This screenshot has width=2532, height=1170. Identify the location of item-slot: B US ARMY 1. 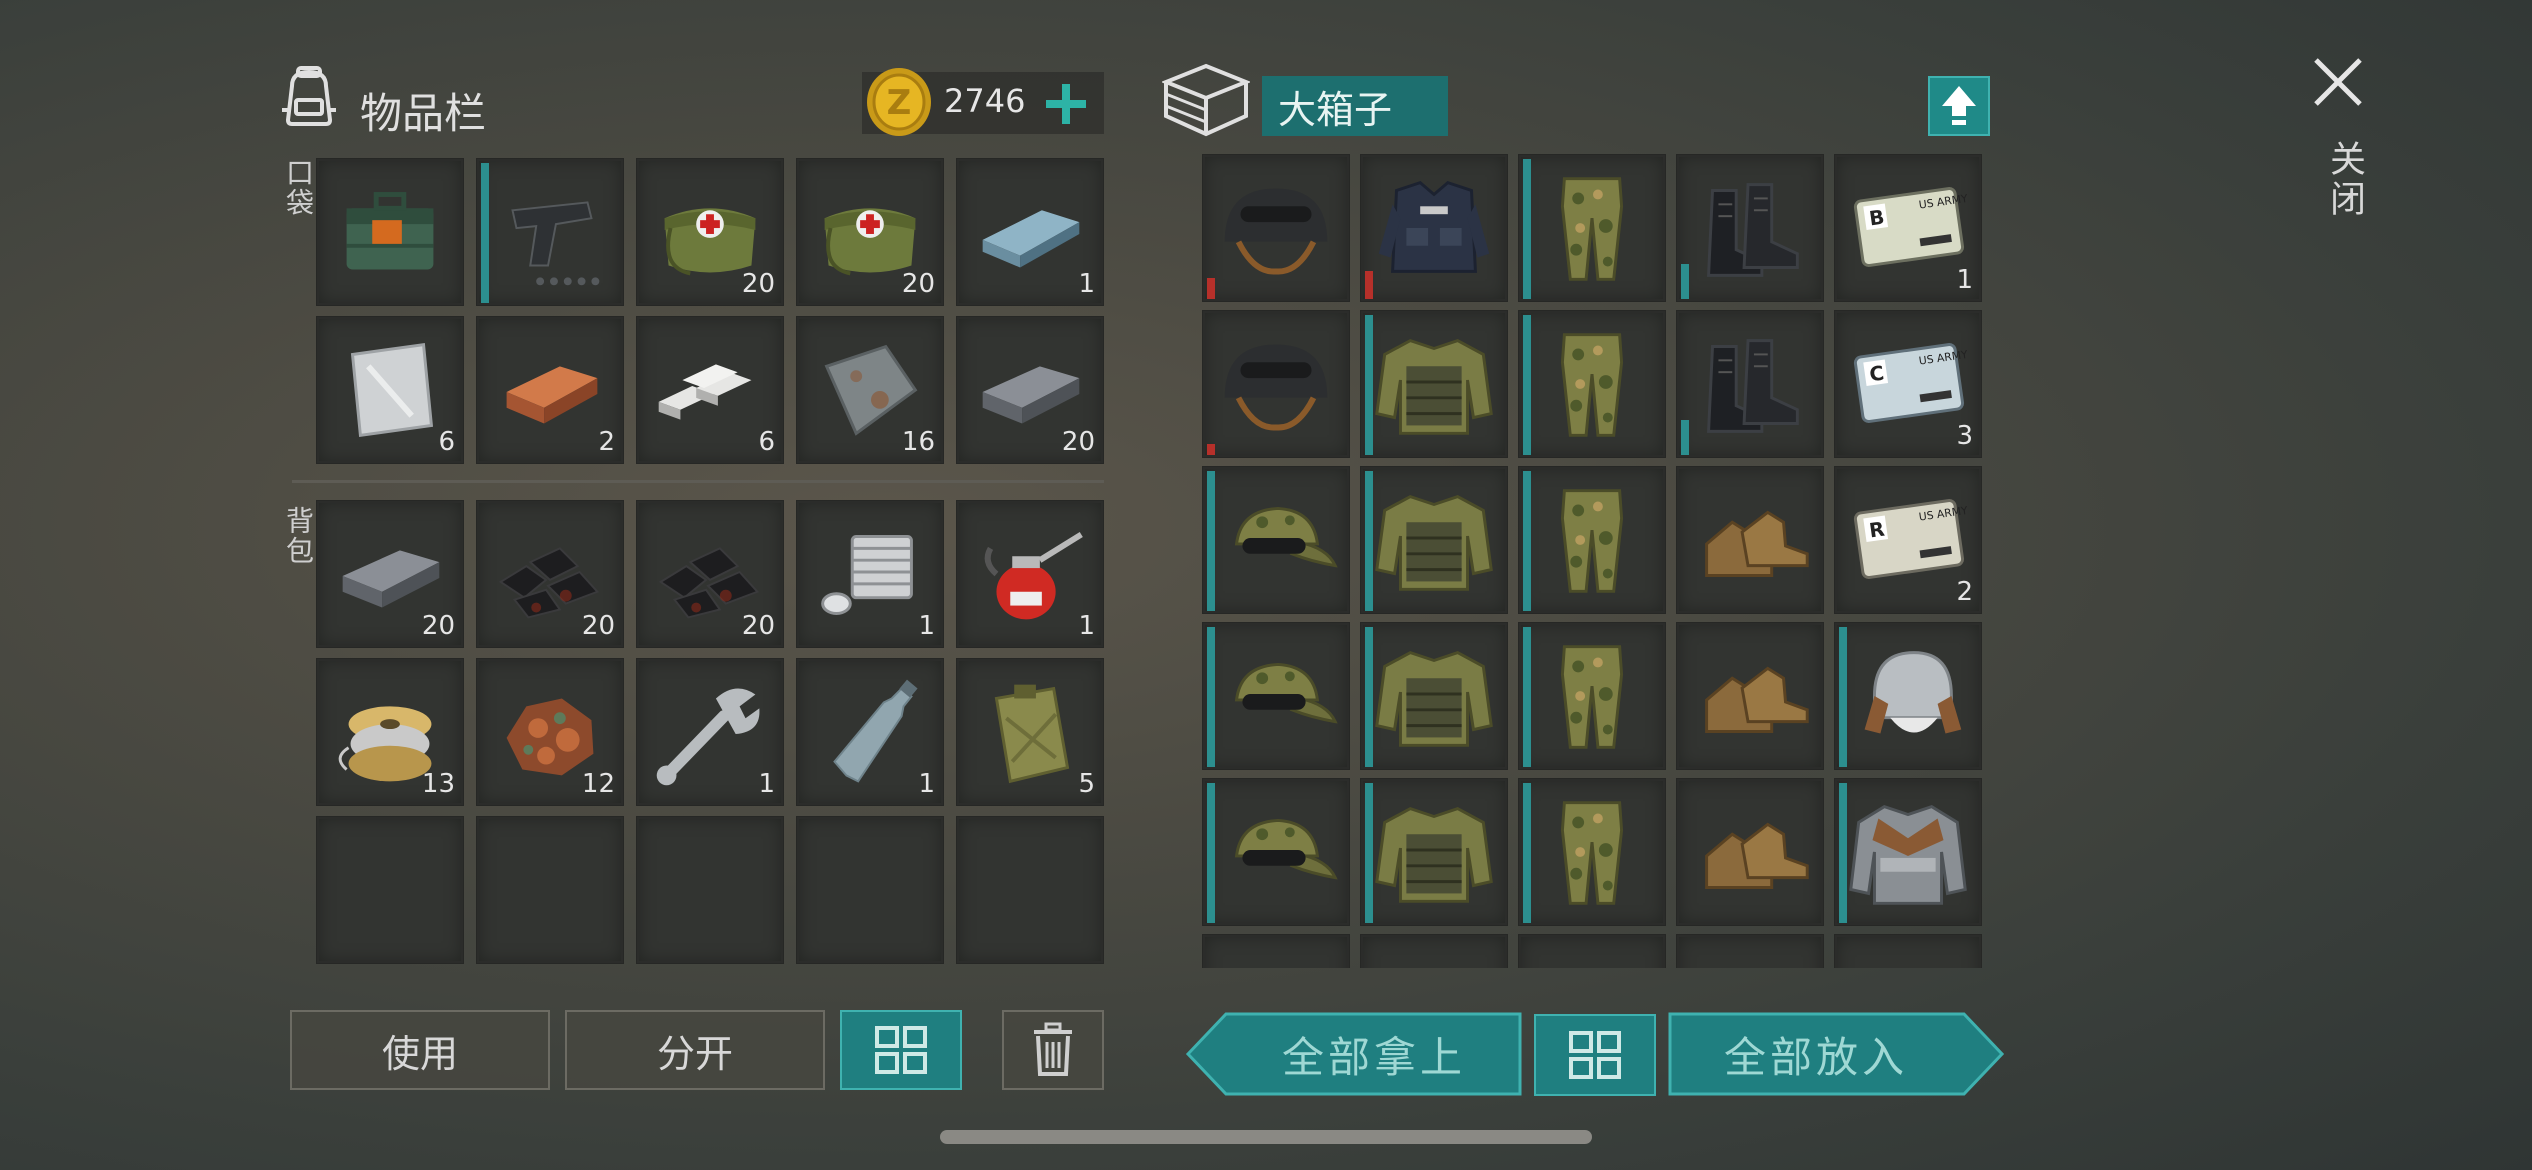
(1908, 228).